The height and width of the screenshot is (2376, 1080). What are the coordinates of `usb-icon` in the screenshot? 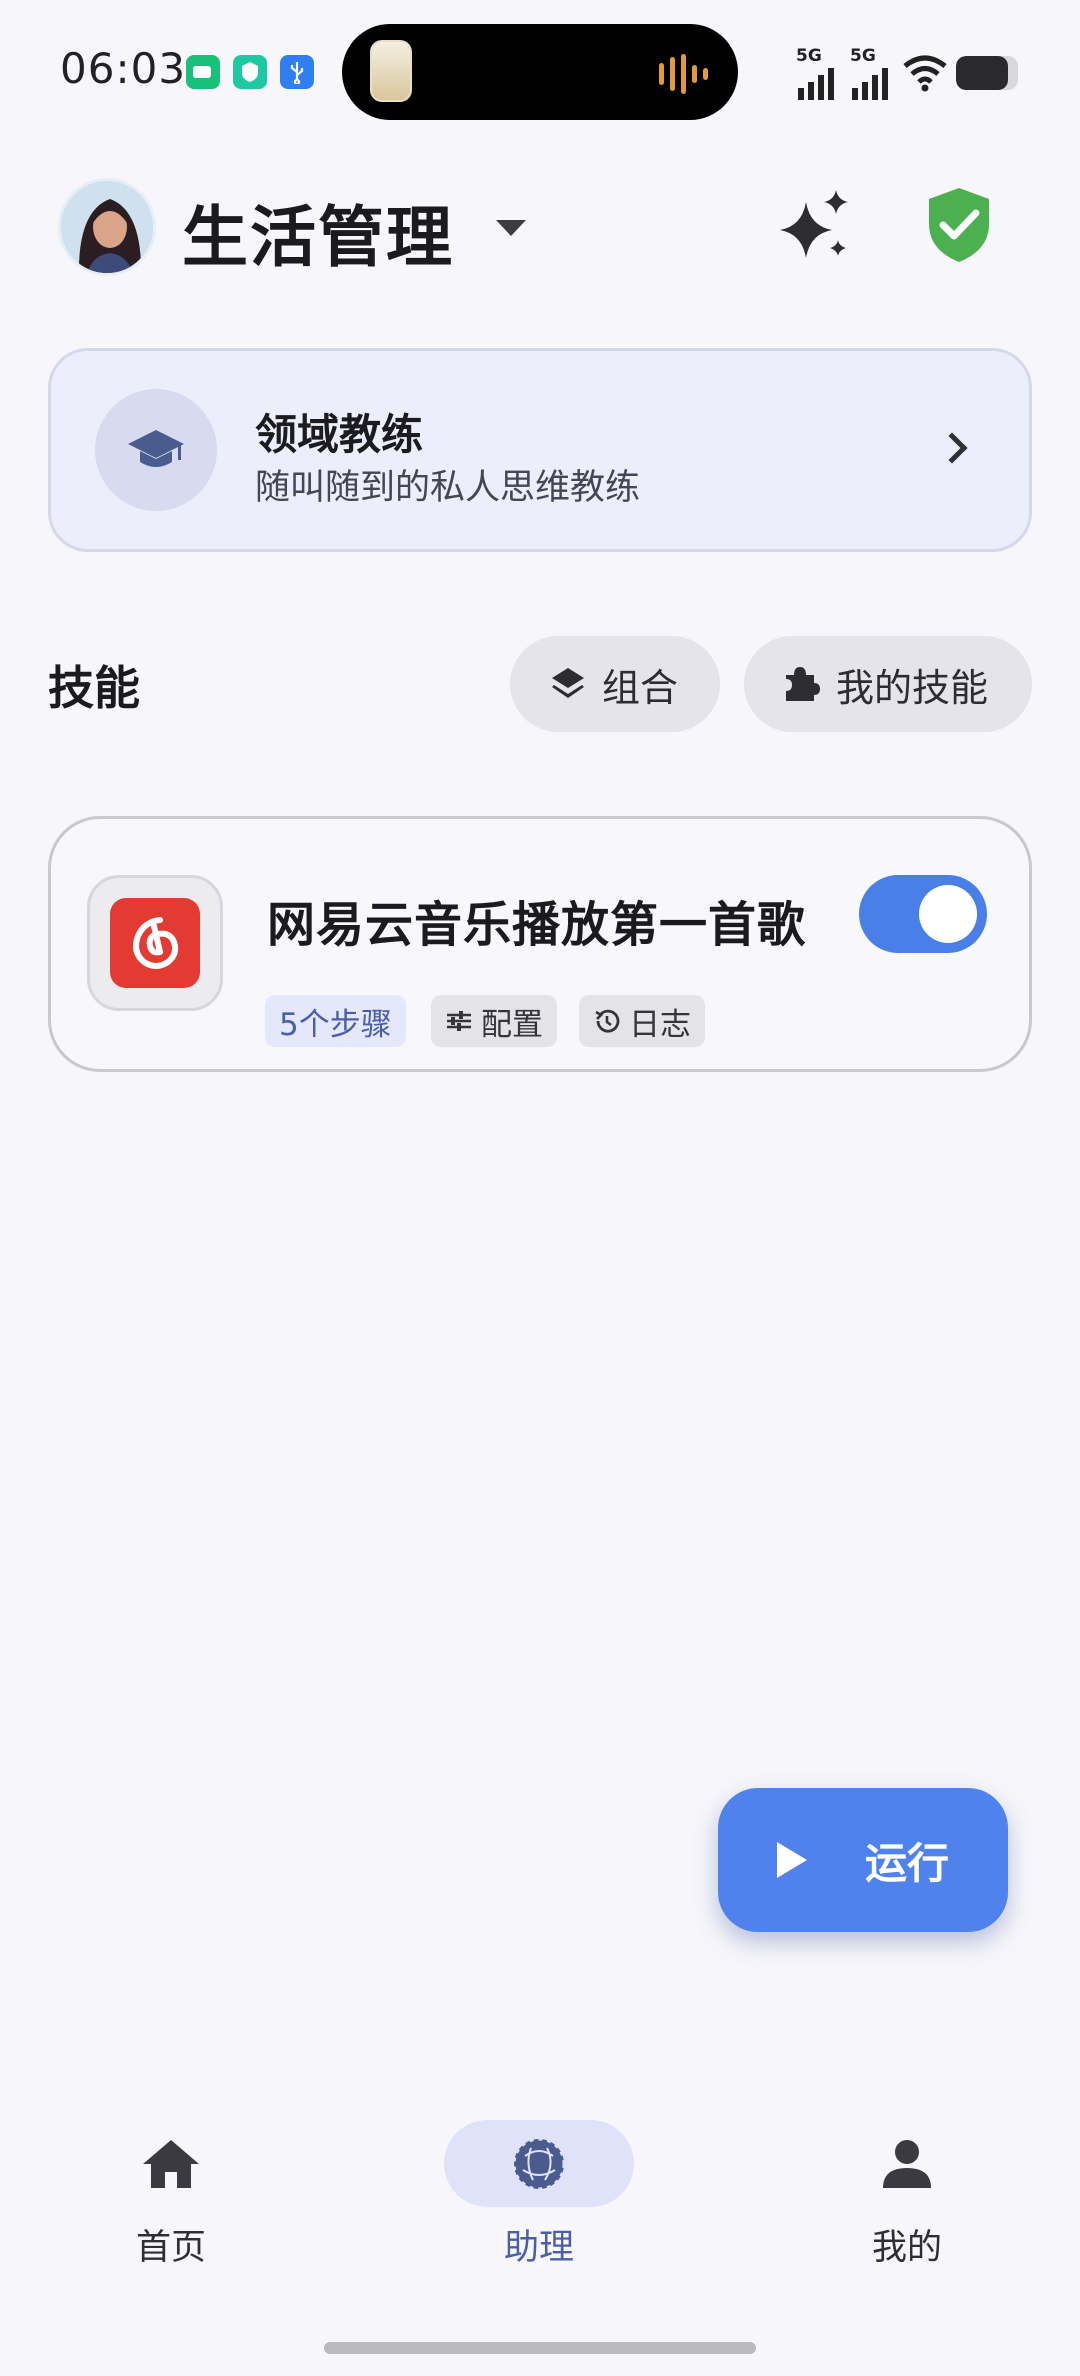 It's located at (297, 72).